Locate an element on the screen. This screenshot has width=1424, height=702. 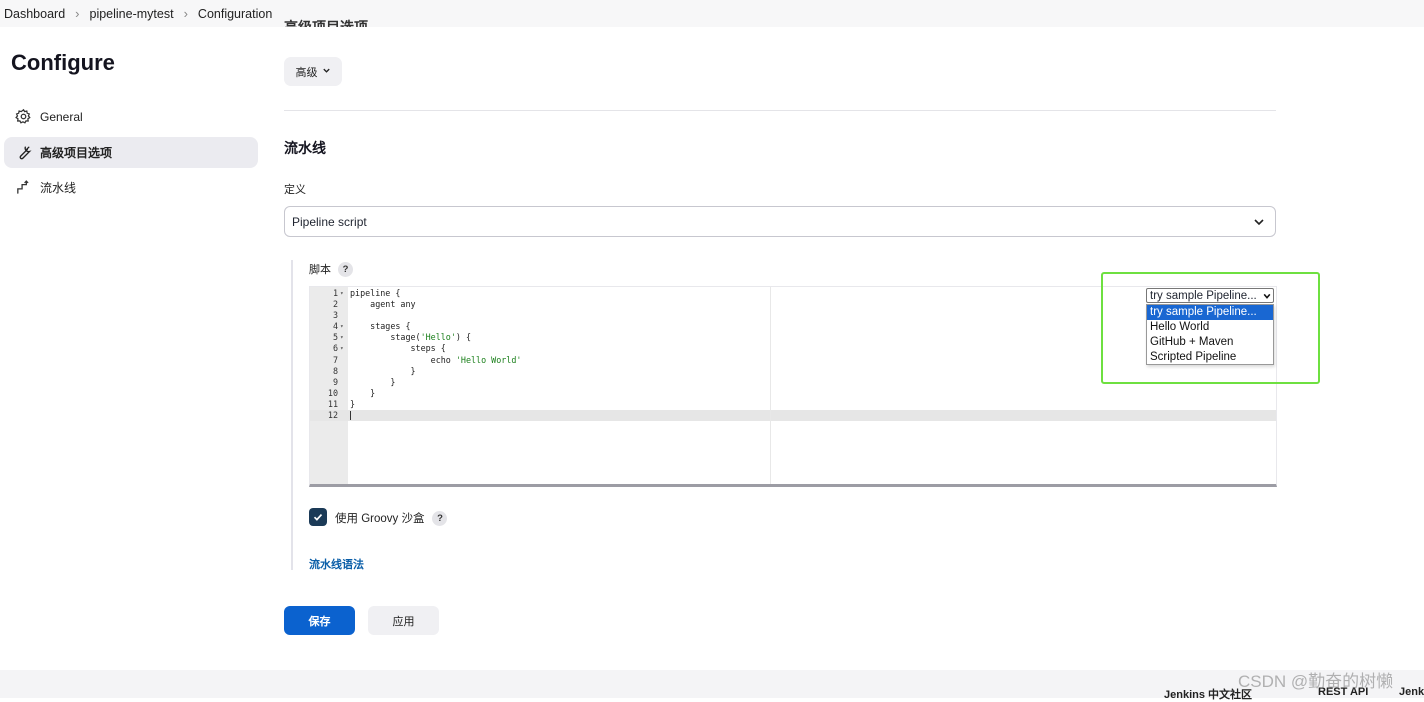
check-icon is located at coordinates (318, 517).